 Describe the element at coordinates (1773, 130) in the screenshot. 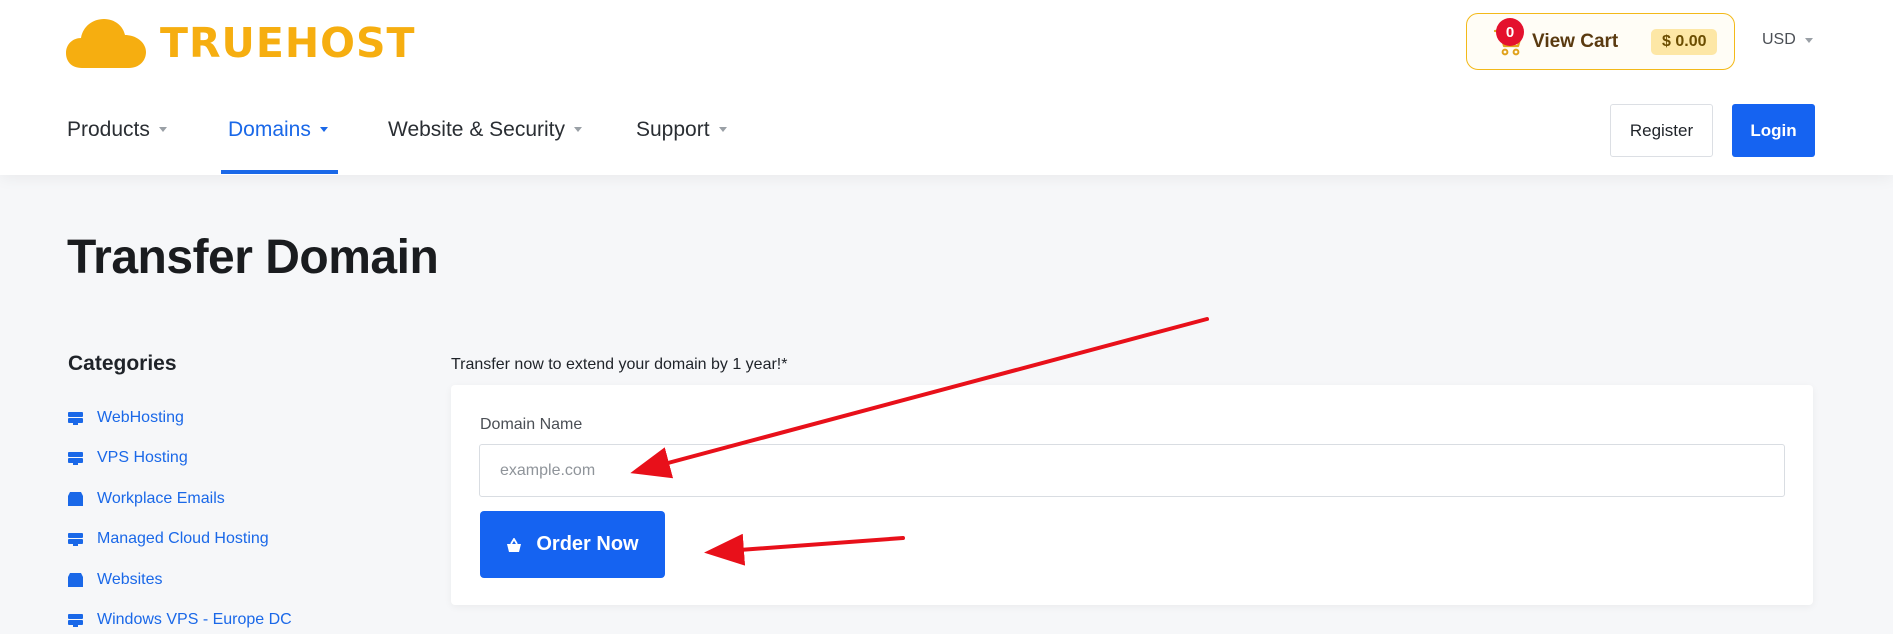

I see `login-button: Login` at that location.